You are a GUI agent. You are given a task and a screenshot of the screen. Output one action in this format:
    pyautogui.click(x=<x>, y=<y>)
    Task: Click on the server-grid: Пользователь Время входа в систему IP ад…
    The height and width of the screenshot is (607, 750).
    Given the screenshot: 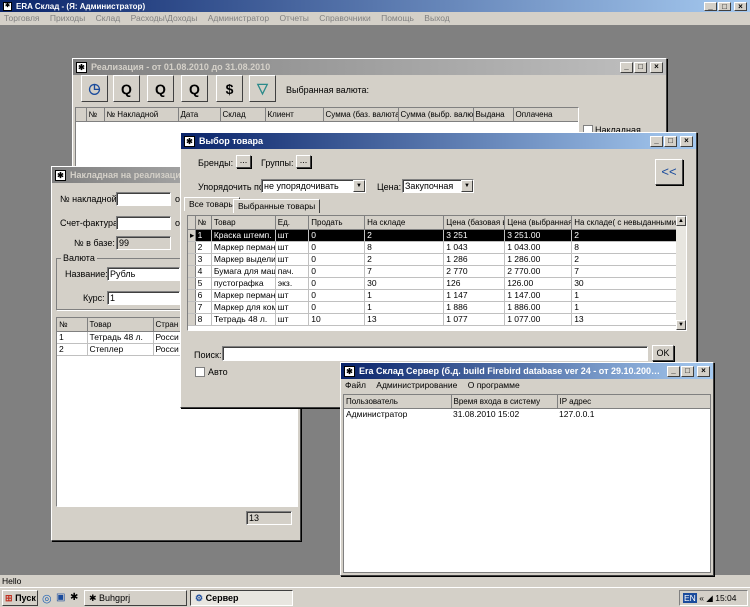 What is the action you would take?
    pyautogui.click(x=527, y=483)
    